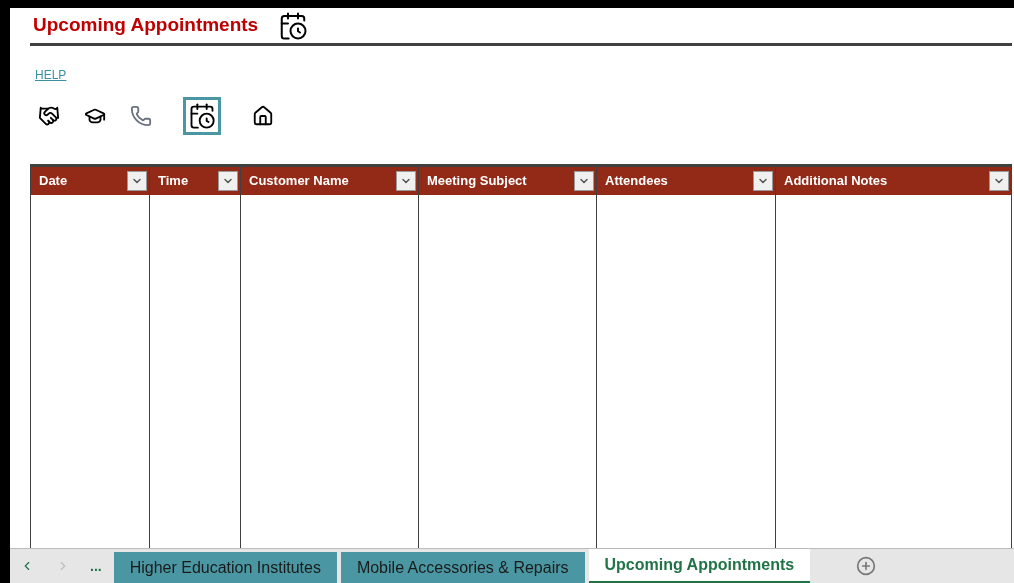 The image size is (1014, 583). I want to click on column-header: Additional Notes, so click(893, 181).